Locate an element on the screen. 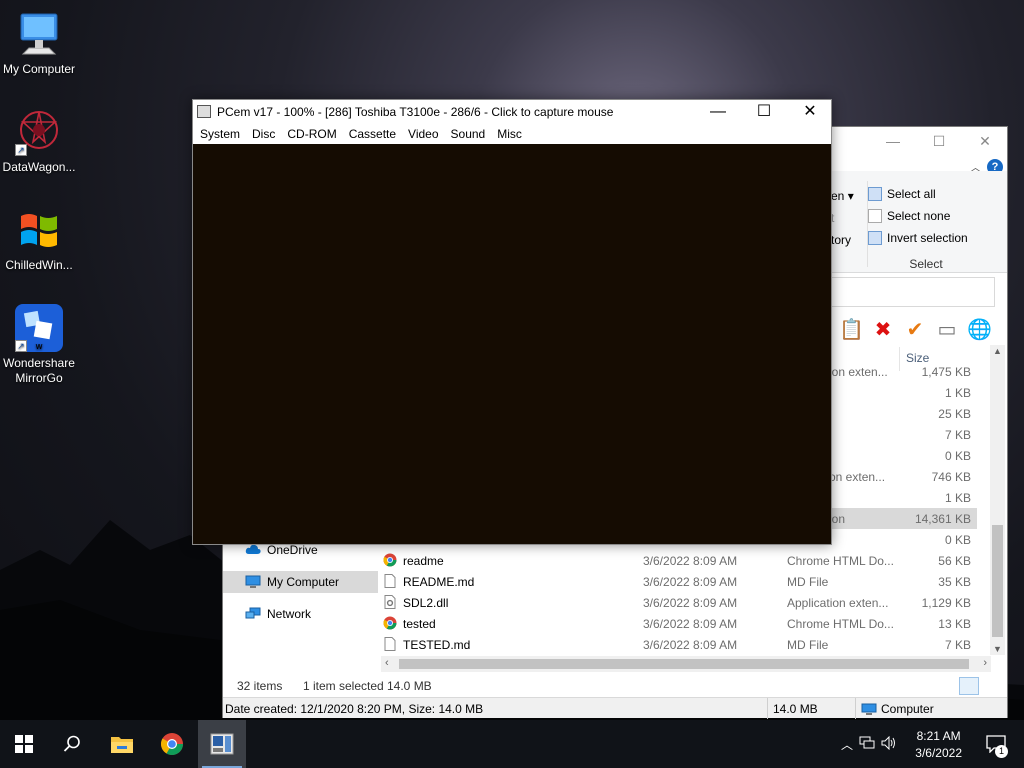 The height and width of the screenshot is (768, 1024). file-name: README.md is located at coordinates (439, 582).